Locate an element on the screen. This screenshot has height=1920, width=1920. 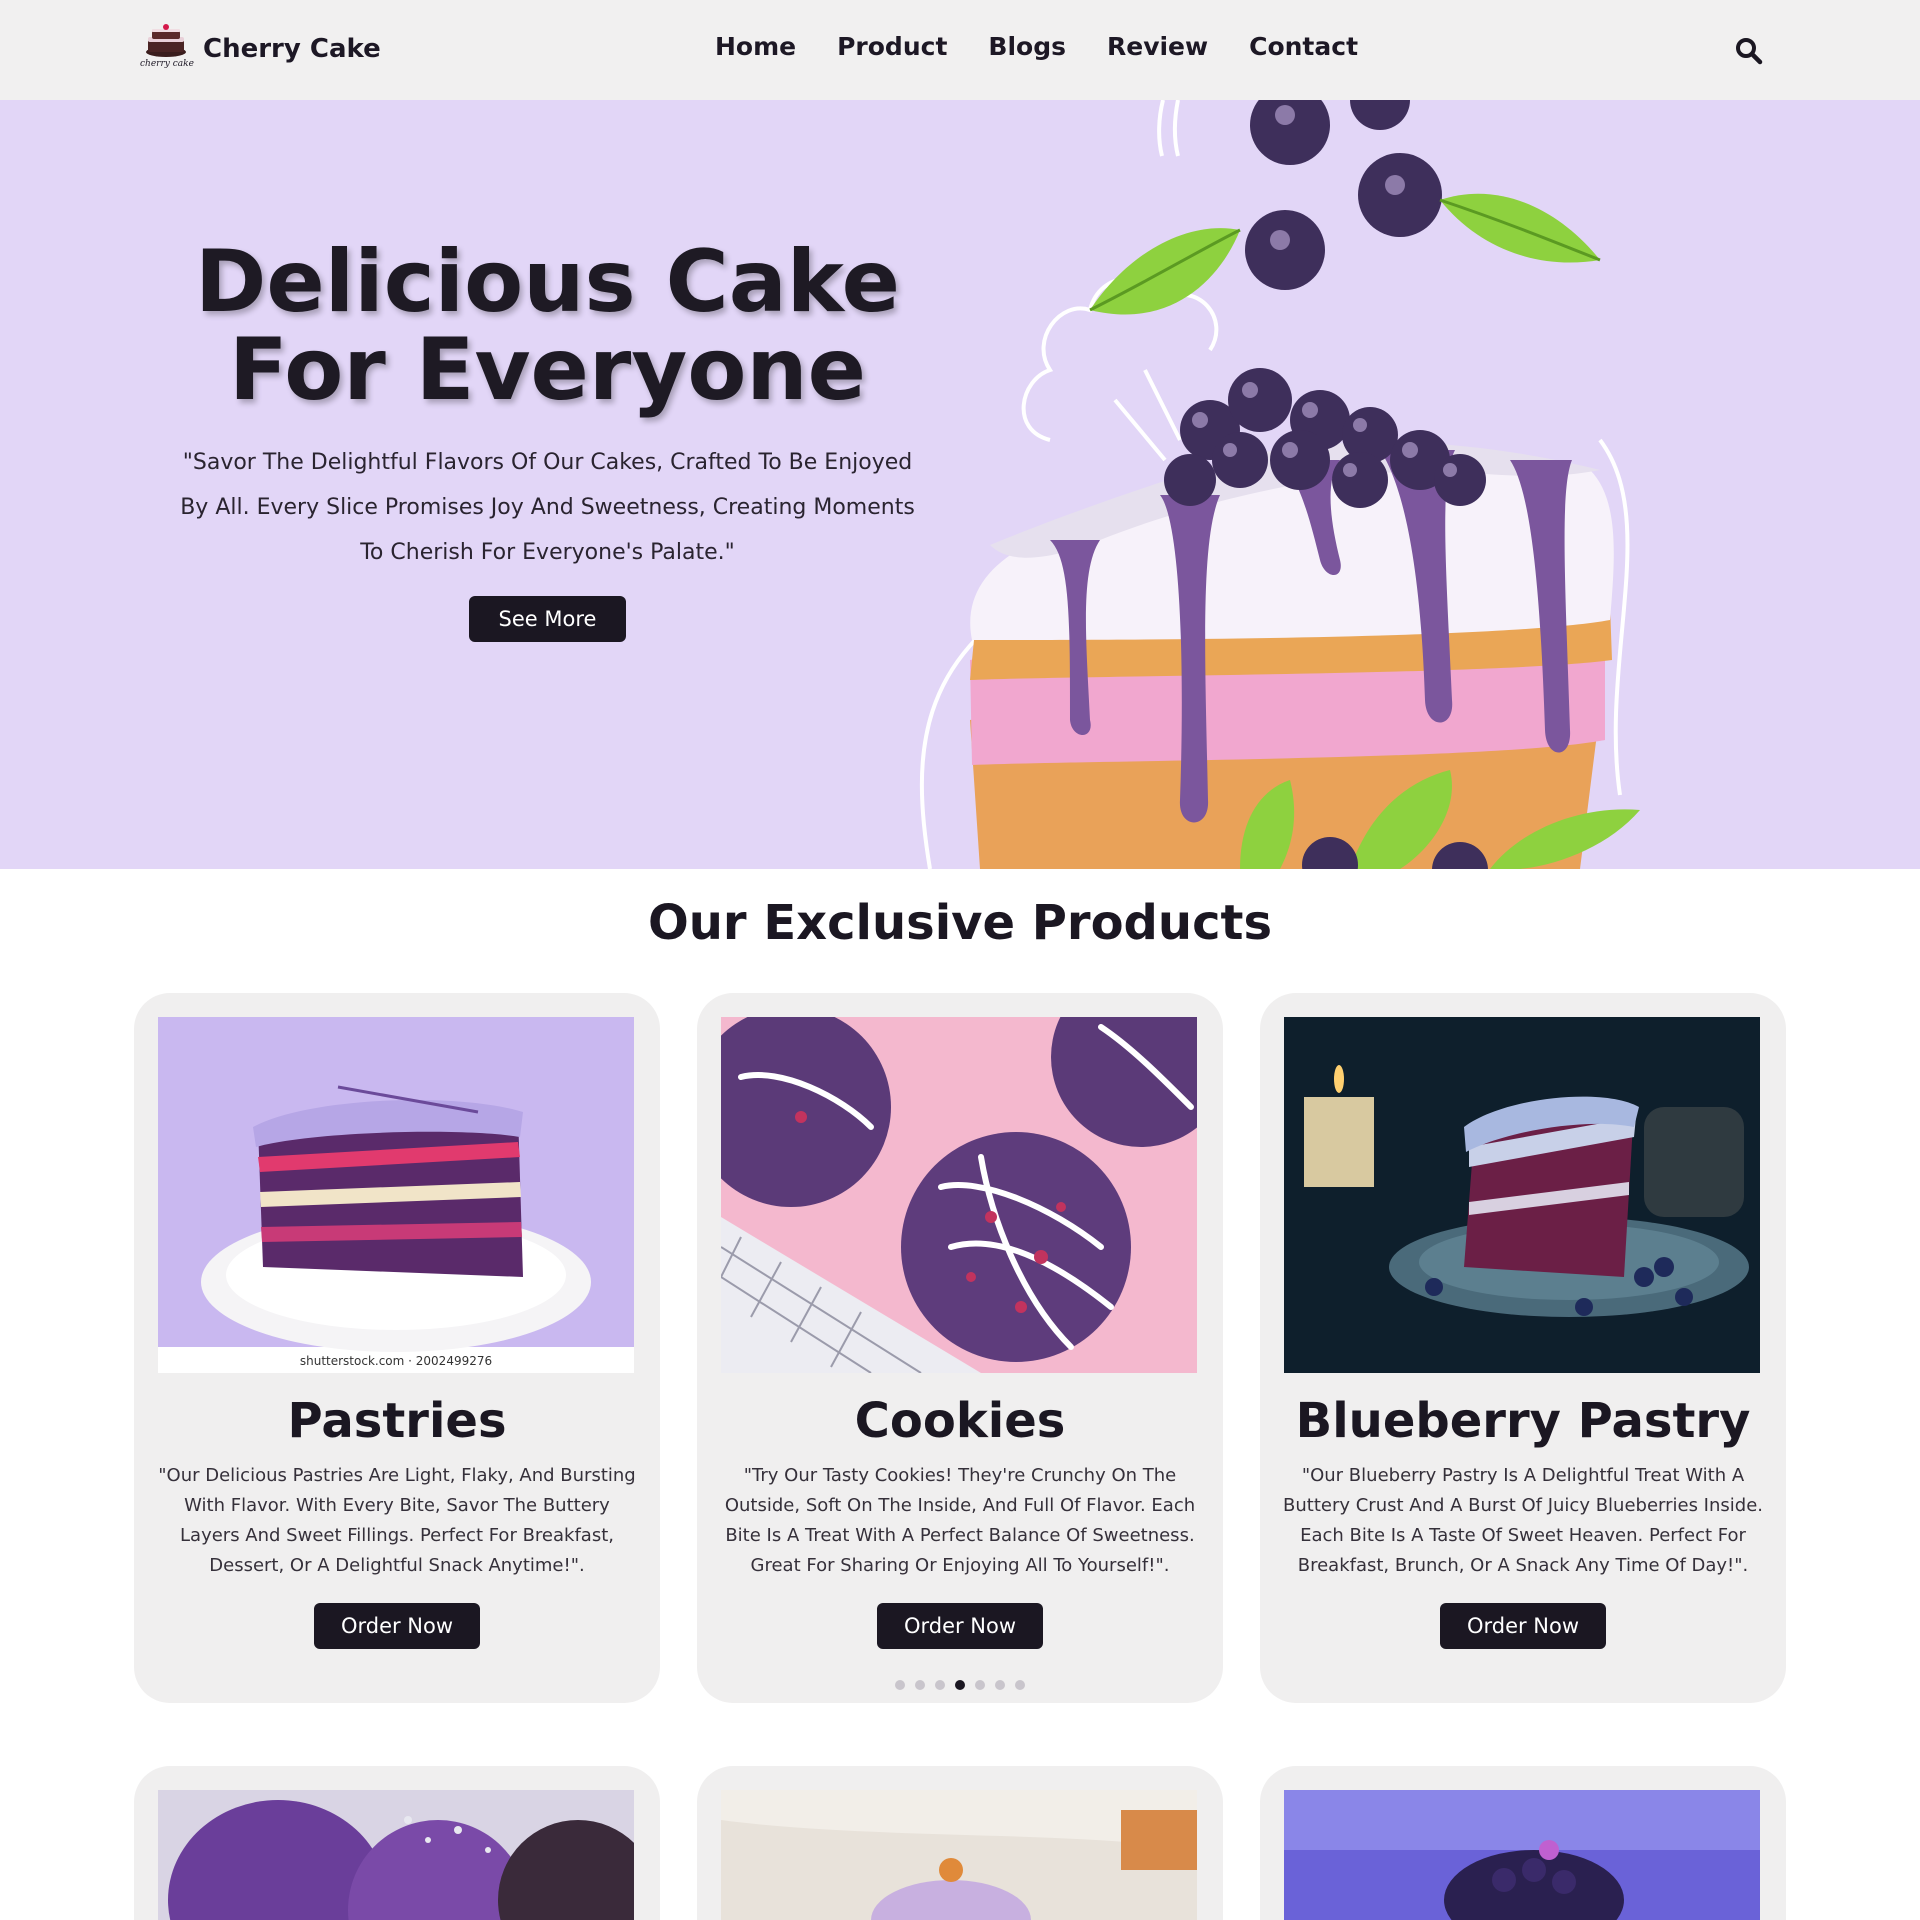
hero-title: Delicious Cake For Everyone is located at coordinates (547, 326).